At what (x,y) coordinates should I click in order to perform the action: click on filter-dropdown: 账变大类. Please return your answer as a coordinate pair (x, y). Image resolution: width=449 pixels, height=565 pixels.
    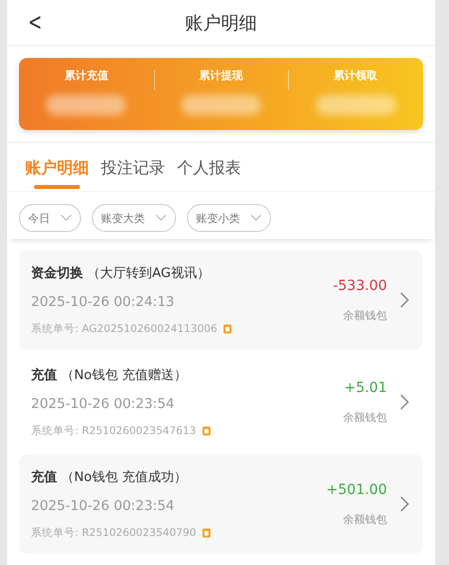
    Looking at the image, I should click on (134, 218).